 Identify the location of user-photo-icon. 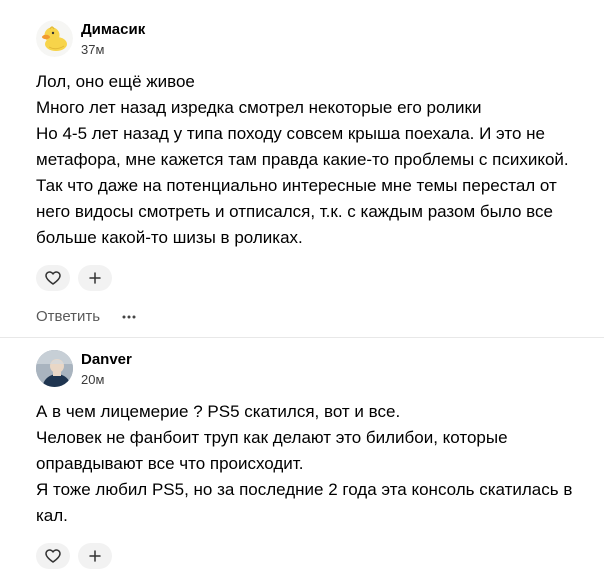
(54, 368).